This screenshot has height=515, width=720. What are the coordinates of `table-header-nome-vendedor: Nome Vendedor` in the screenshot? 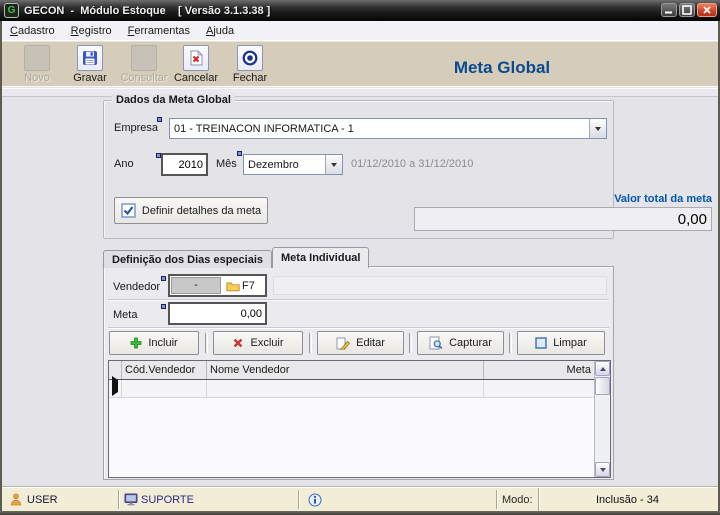 It's located at (345, 370).